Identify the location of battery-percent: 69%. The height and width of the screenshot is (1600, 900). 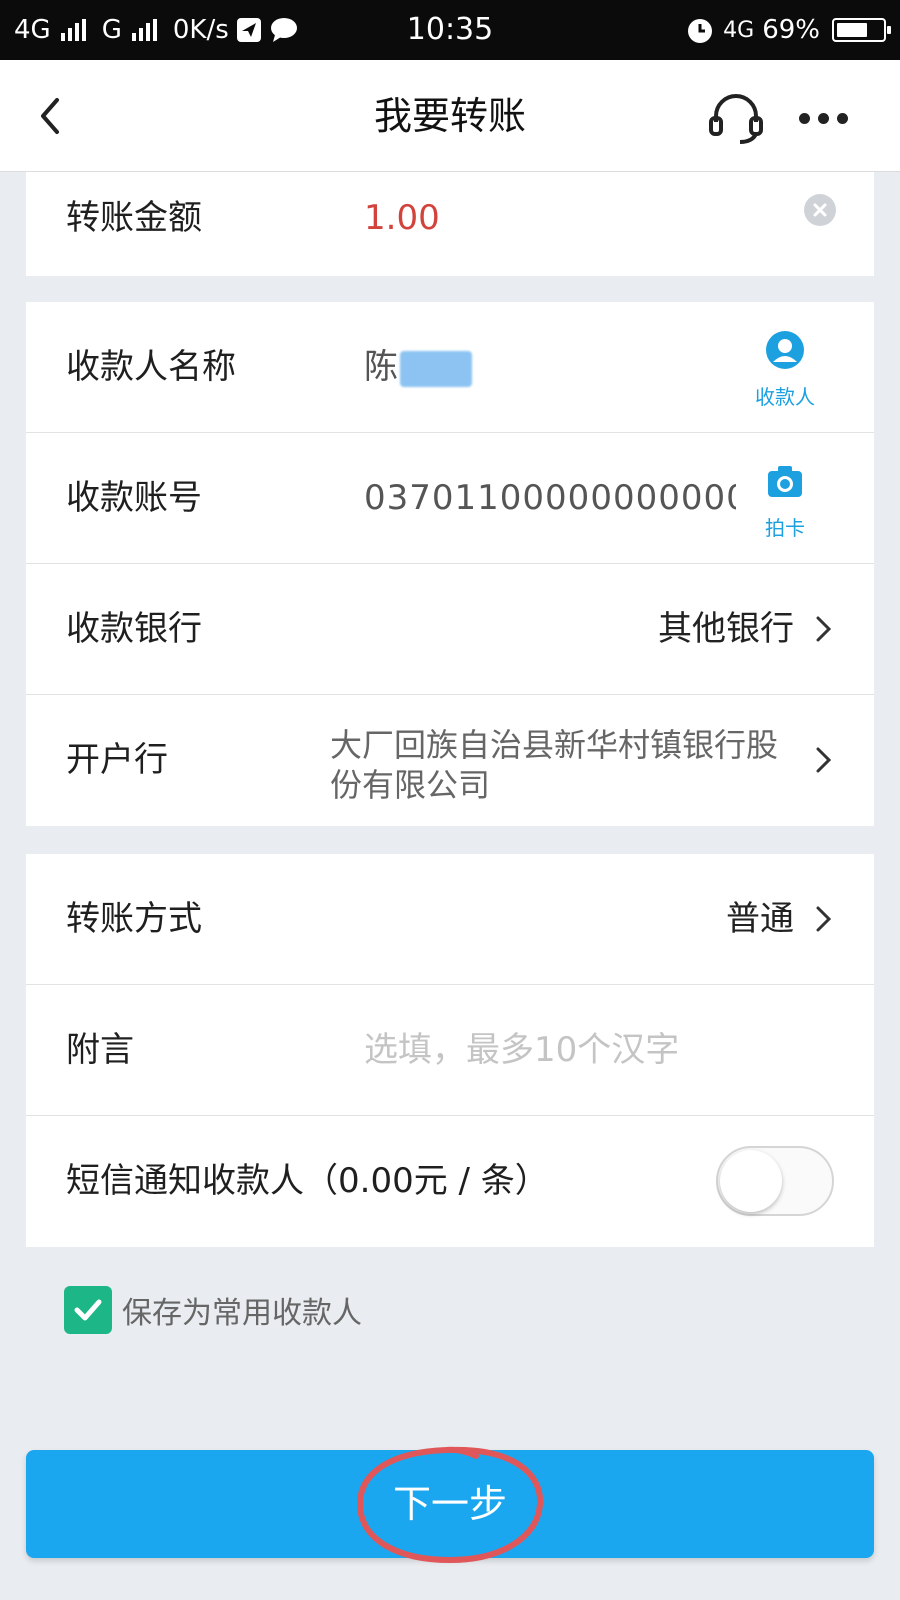
(791, 30).